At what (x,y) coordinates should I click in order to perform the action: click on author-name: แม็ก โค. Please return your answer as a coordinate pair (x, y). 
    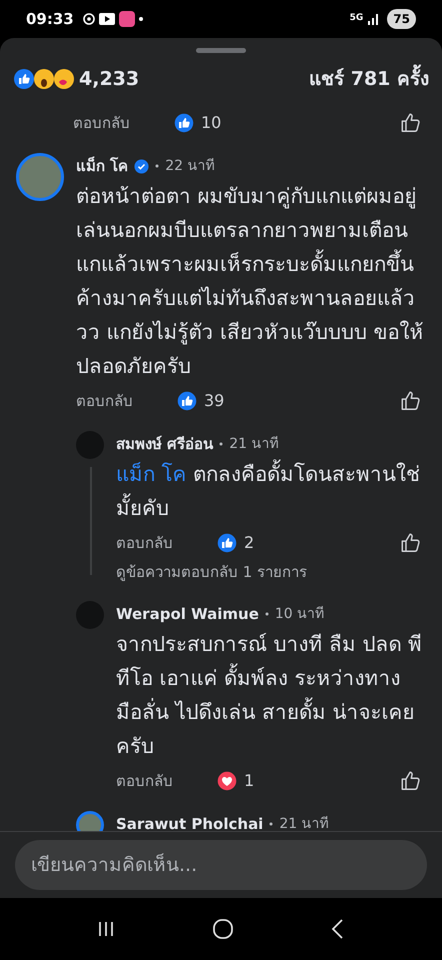
    Looking at the image, I should click on (102, 166).